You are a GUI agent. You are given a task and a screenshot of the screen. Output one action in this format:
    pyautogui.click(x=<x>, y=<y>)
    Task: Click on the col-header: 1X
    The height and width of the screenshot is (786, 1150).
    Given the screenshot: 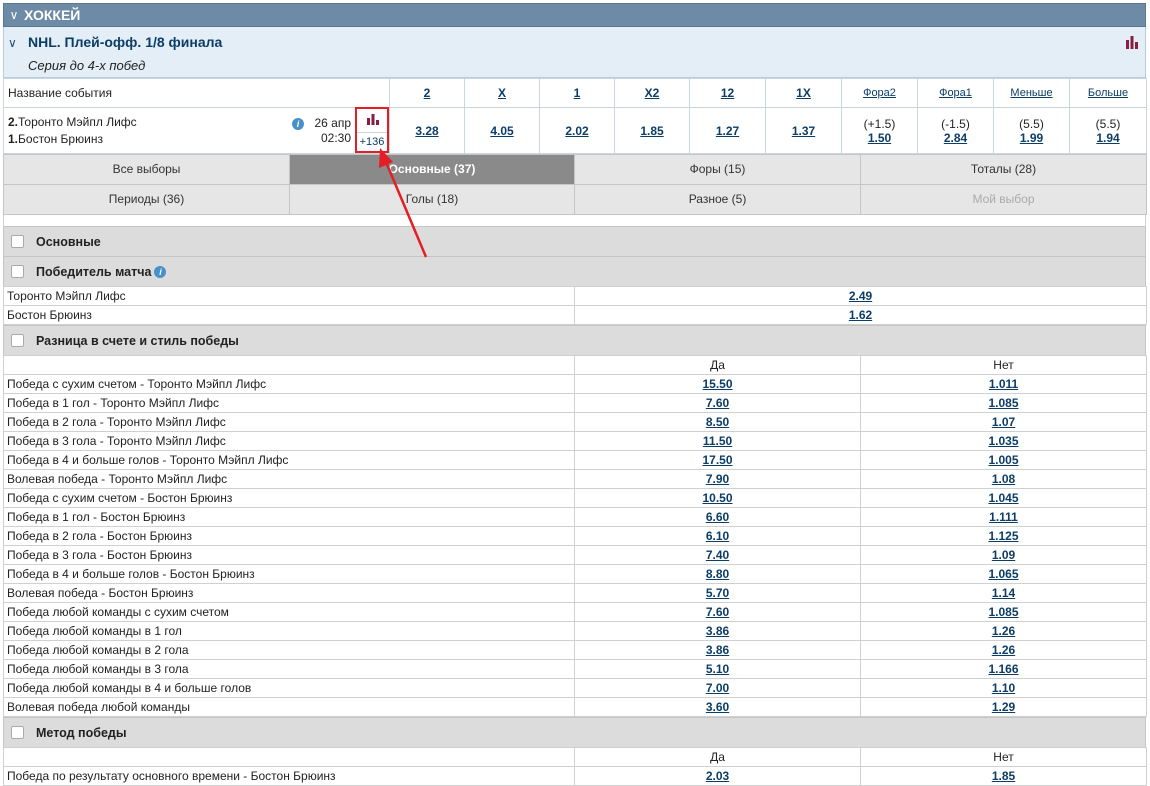 What is the action you would take?
    pyautogui.click(x=803, y=93)
    